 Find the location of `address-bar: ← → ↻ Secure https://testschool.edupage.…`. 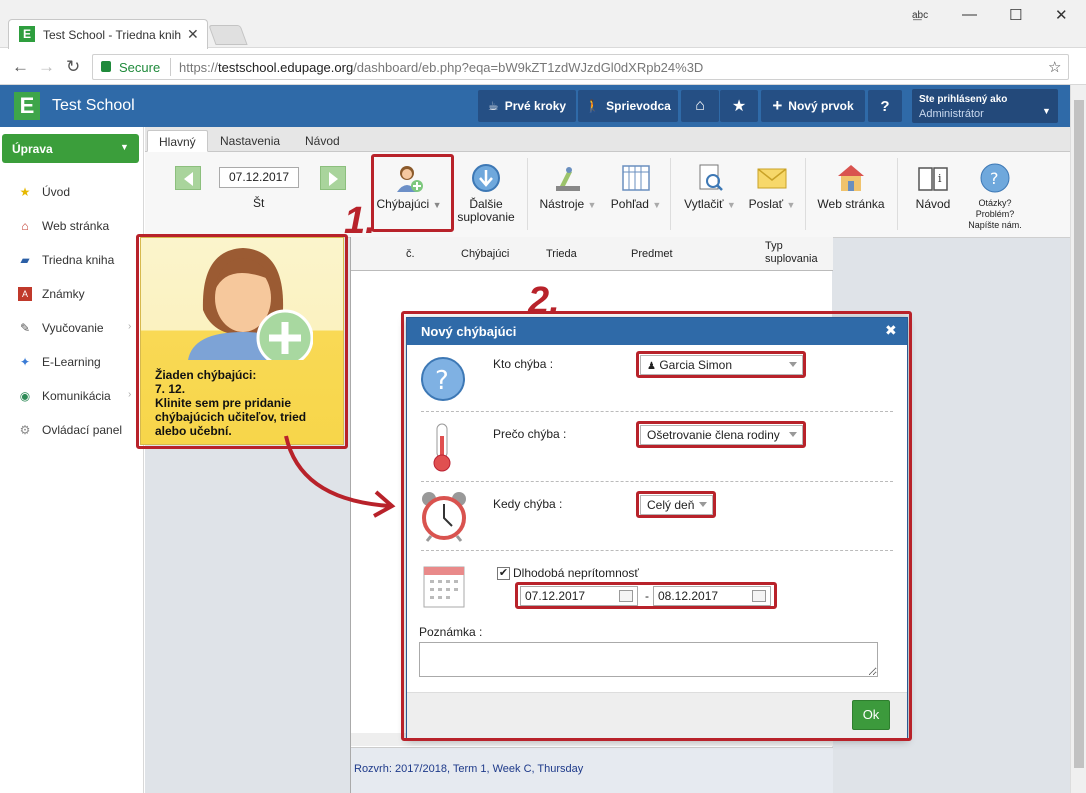

address-bar: ← → ↻ Secure https://testschool.edupage.… is located at coordinates (543, 67).